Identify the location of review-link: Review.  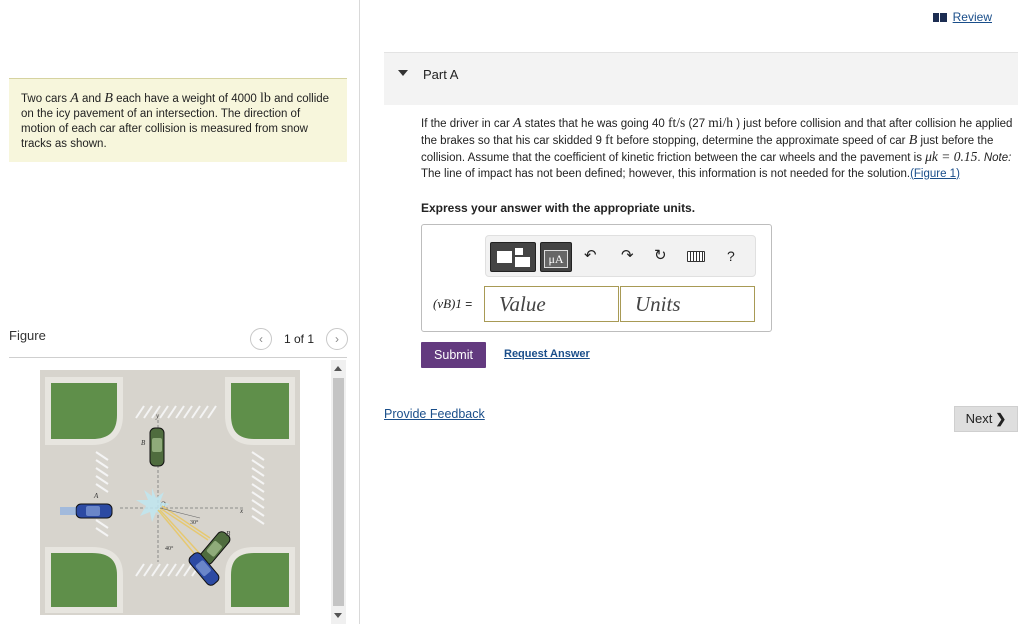
(962, 17).